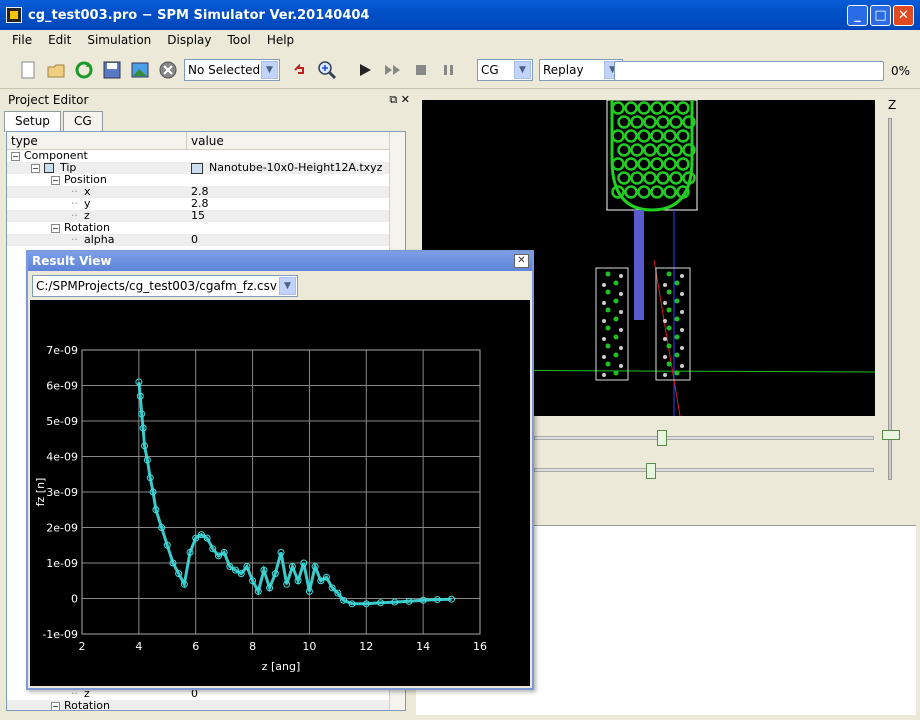 The image size is (920, 720). I want to click on tree-header: type value, so click(206, 141).